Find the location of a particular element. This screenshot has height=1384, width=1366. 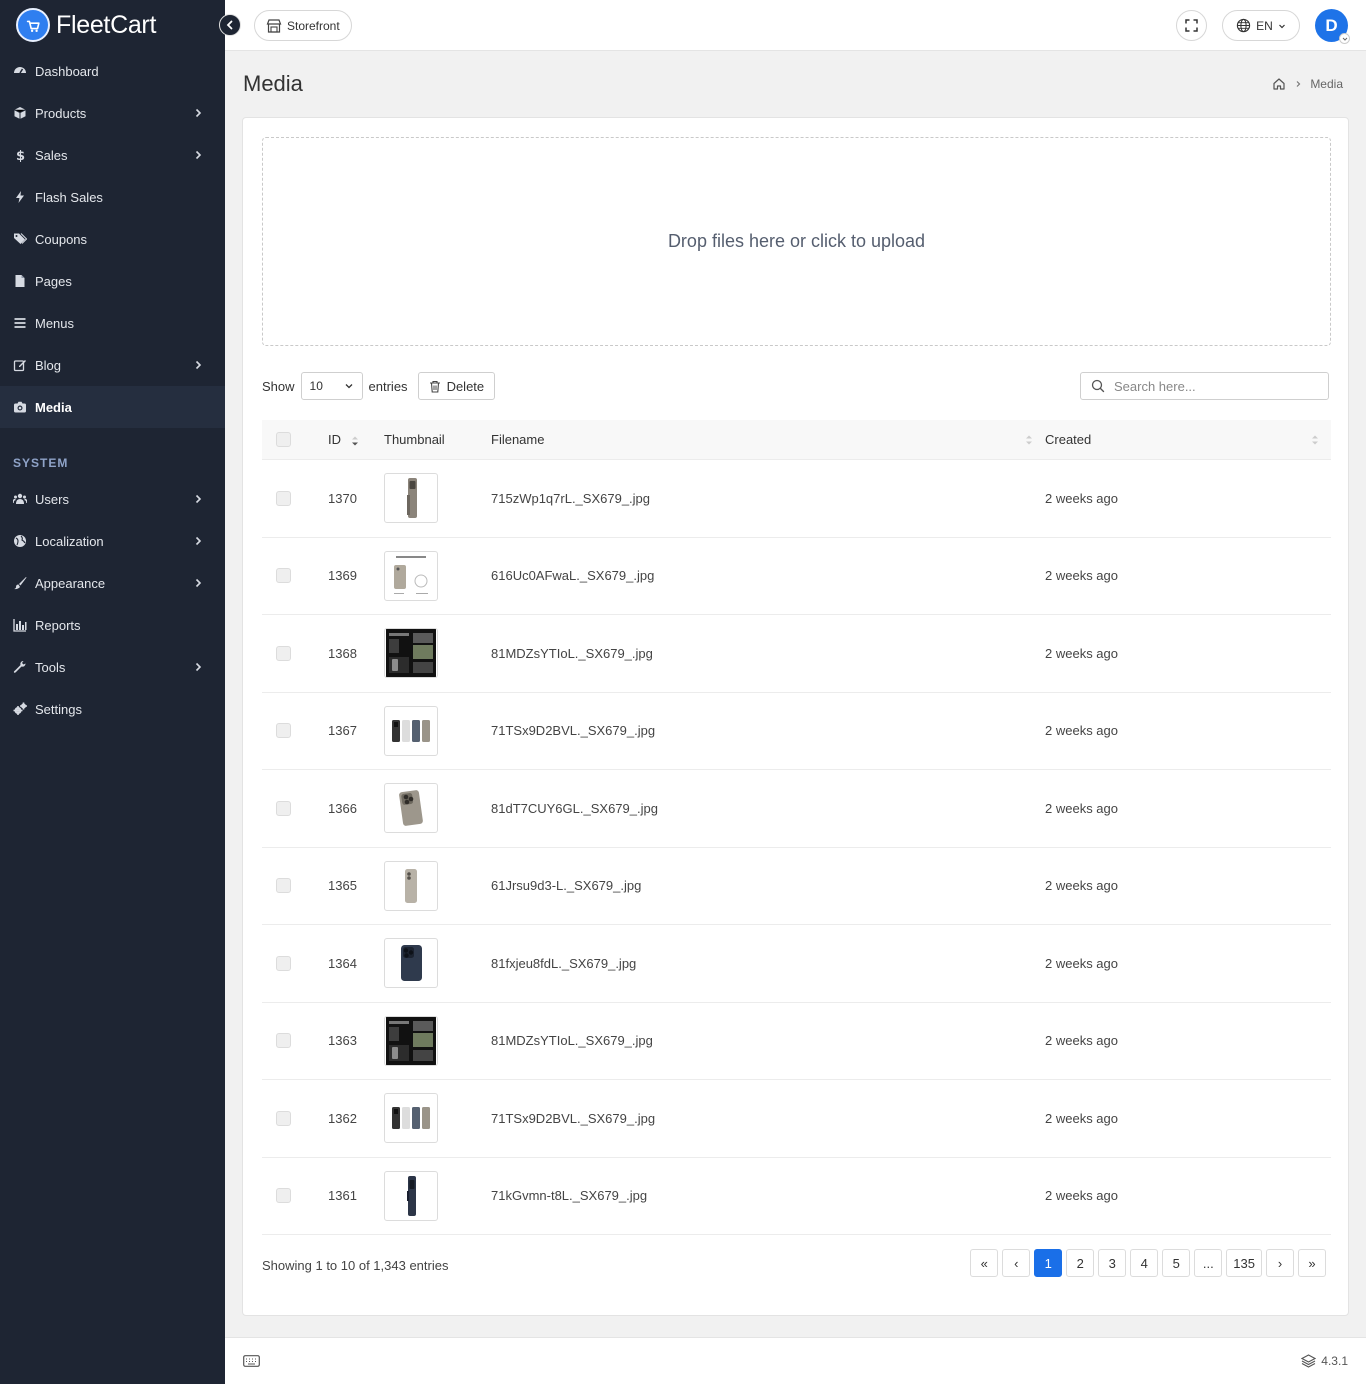

sidebar-item-label: Users is located at coordinates (52, 499).